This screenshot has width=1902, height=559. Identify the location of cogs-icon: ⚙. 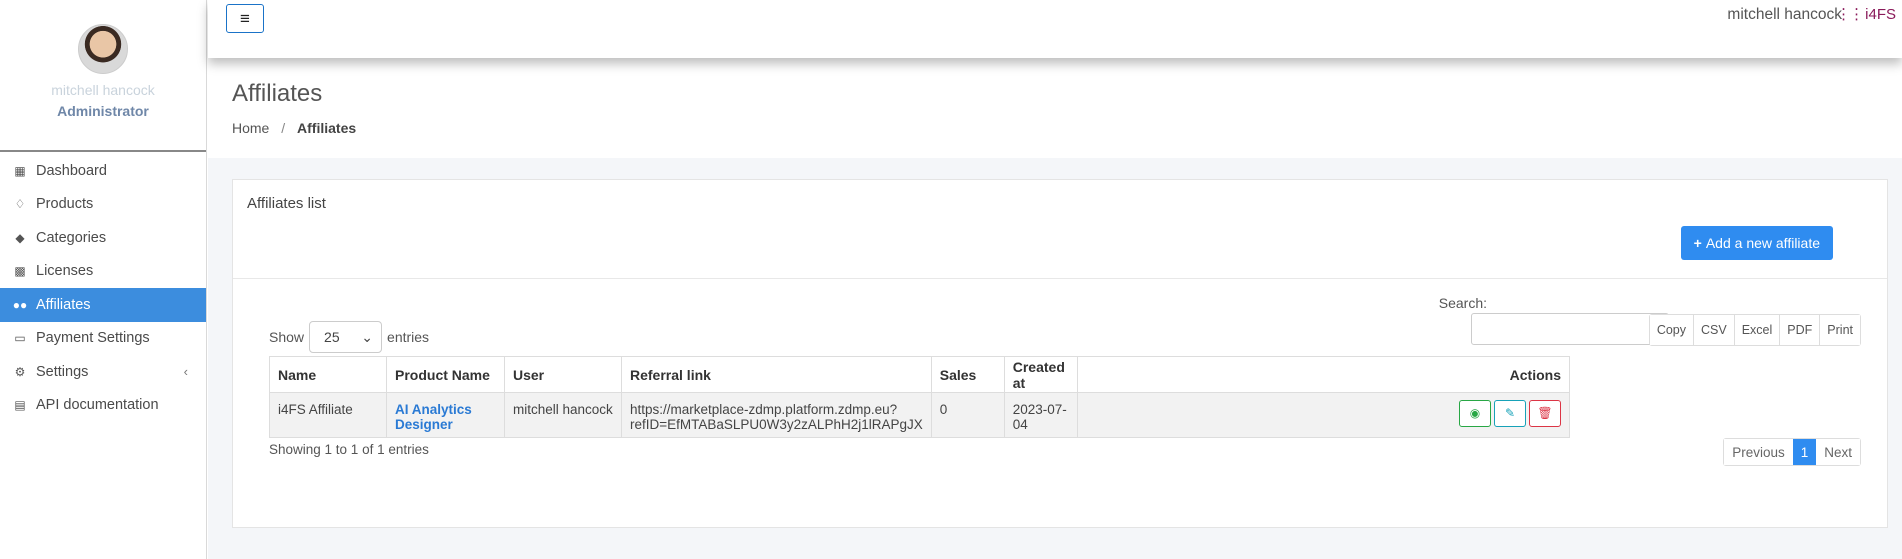
(20, 371).